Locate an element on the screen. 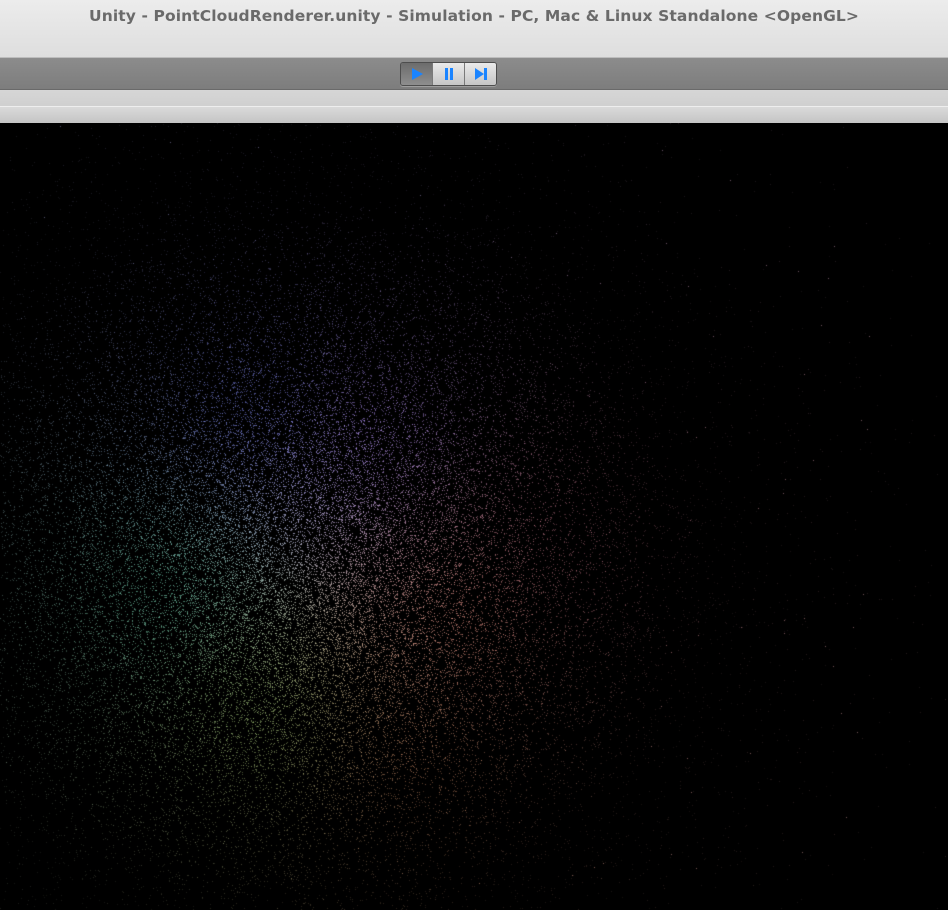 The height and width of the screenshot is (910, 948). play-controls is located at coordinates (448, 74).